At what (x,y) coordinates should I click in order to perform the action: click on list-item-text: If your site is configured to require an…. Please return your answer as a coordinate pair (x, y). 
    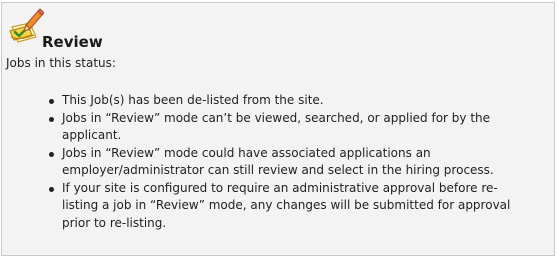
    Looking at the image, I should click on (280, 187).